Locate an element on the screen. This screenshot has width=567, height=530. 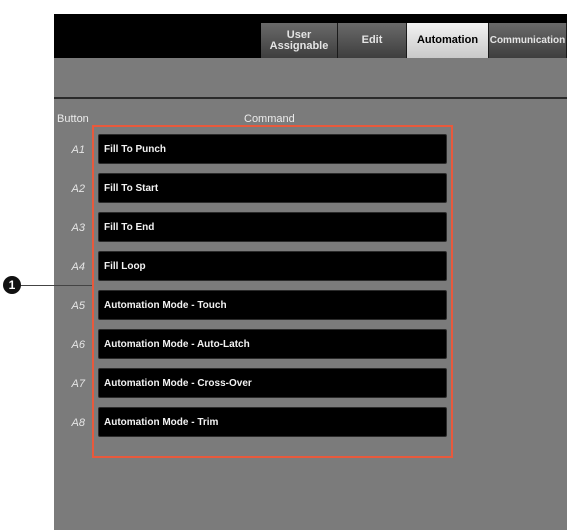
button-label-a7: A7 is located at coordinates (78, 384).